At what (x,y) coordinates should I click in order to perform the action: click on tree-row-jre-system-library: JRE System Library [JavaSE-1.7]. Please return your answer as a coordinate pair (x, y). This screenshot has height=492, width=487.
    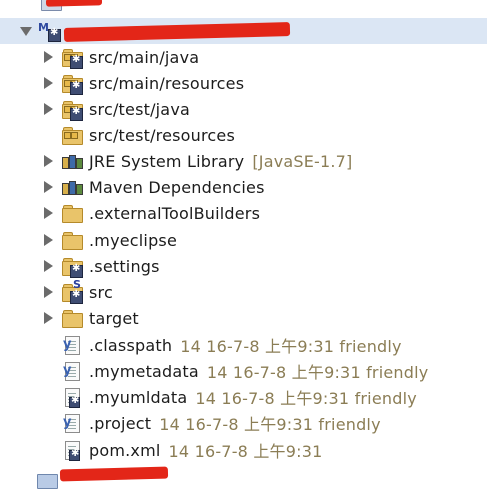
    Looking at the image, I should click on (198, 161).